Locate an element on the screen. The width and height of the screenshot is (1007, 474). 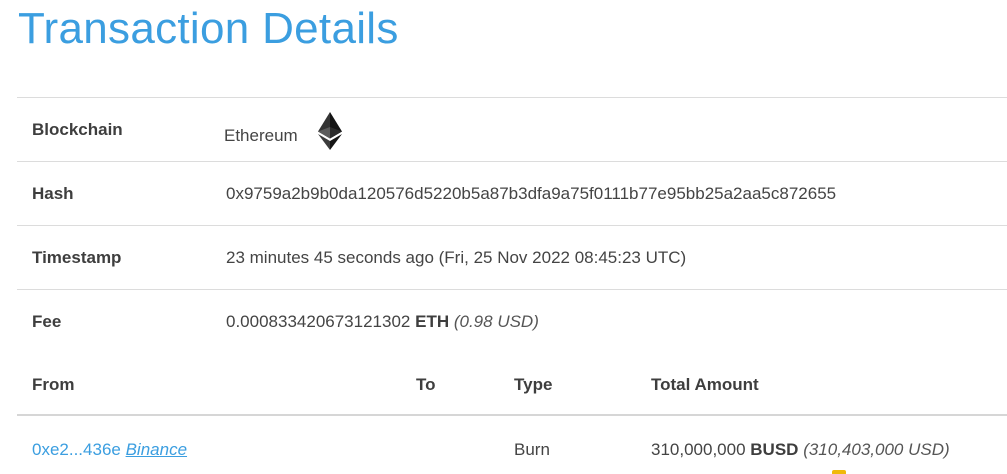
blockchain-row: Blockchain Ethereum is located at coordinates (512, 129).